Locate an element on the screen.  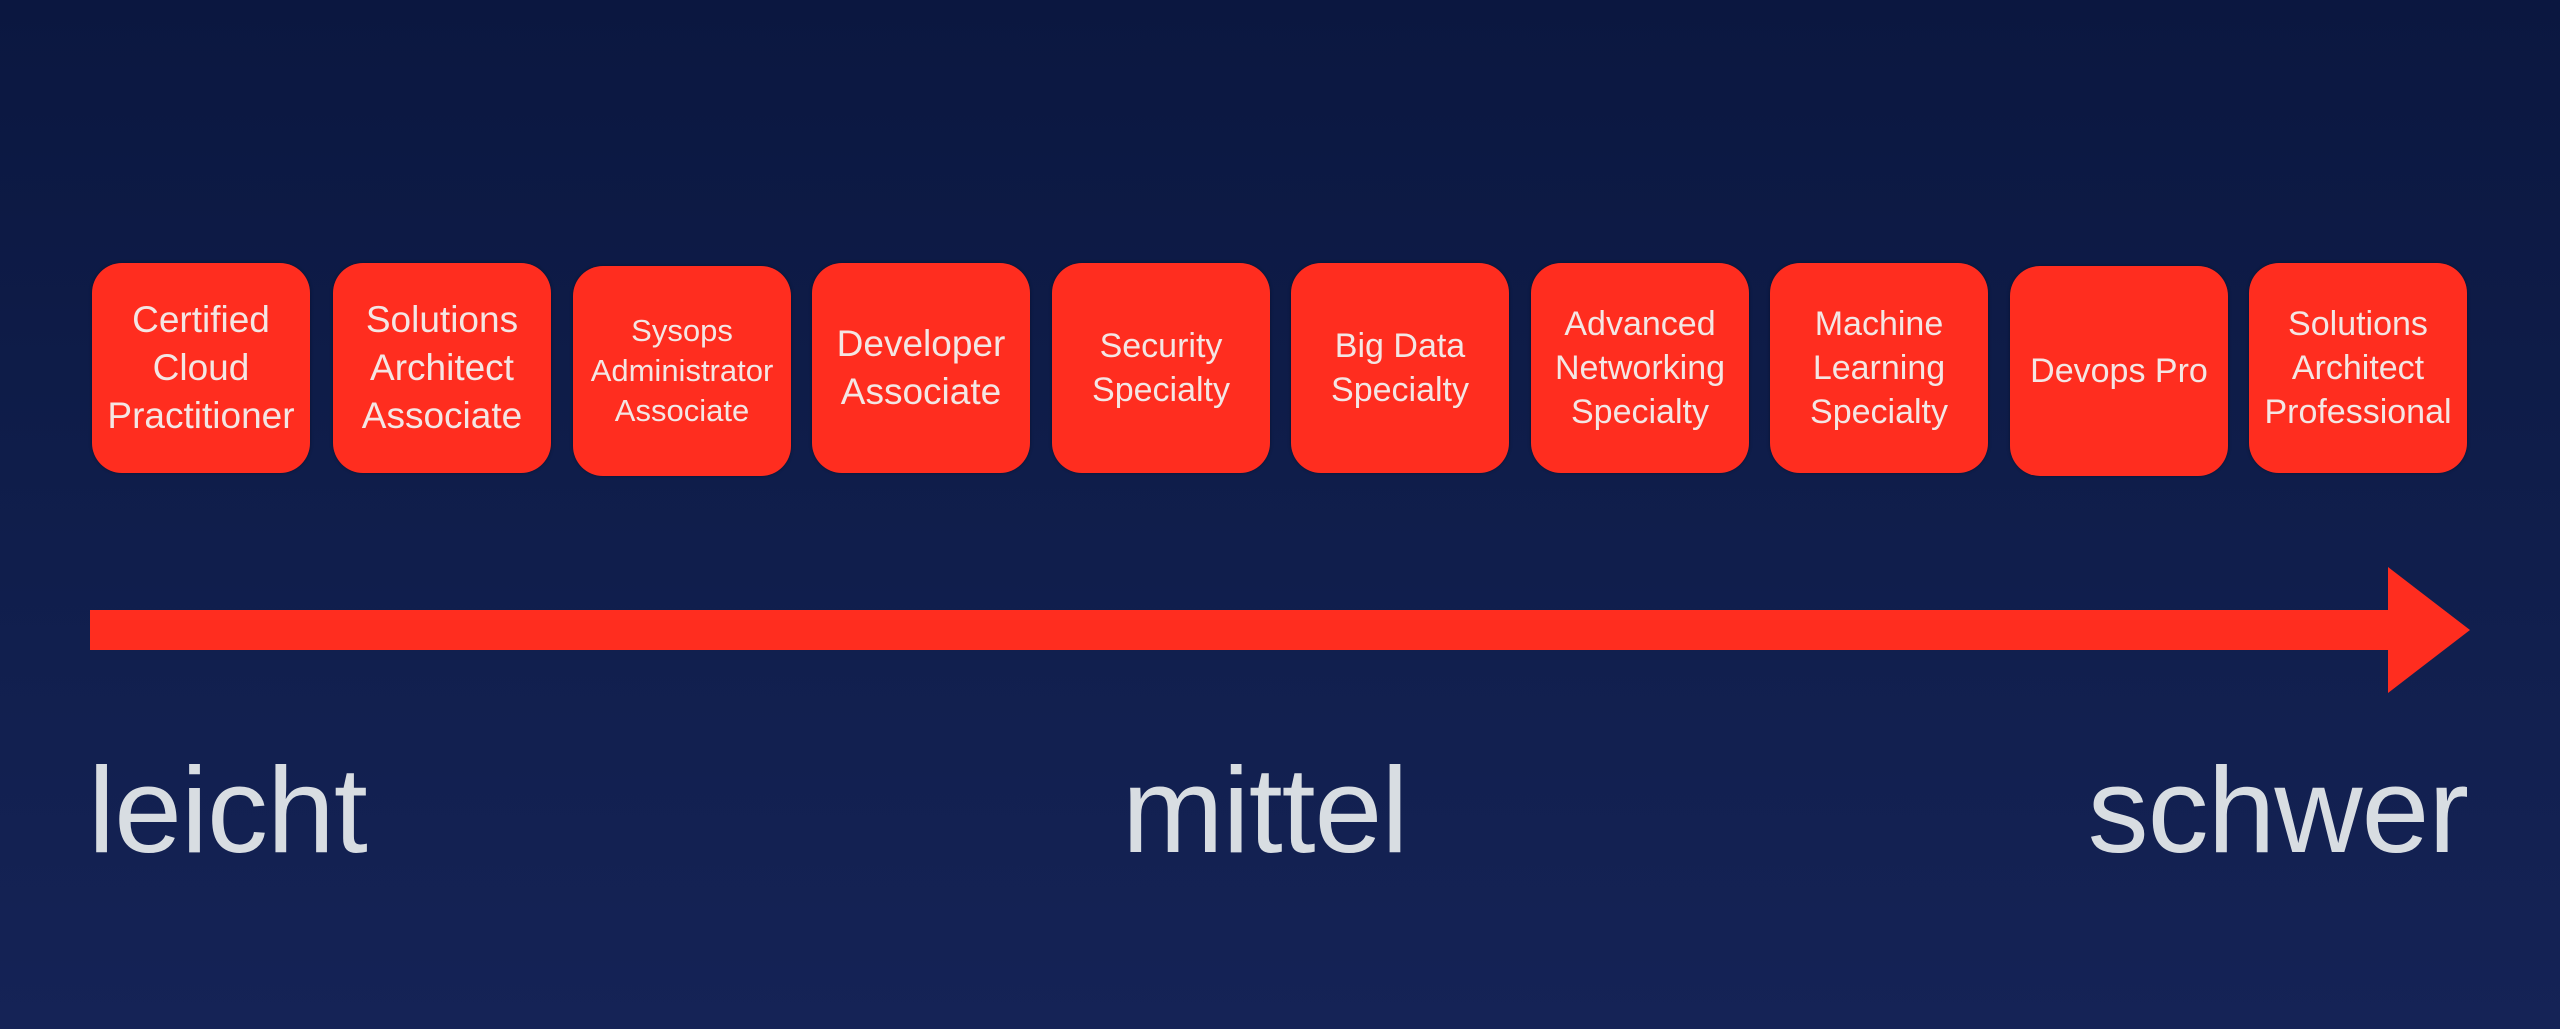
card-solutions-architect-associate: Solutions Architect Associate is located at coordinates (442, 368).